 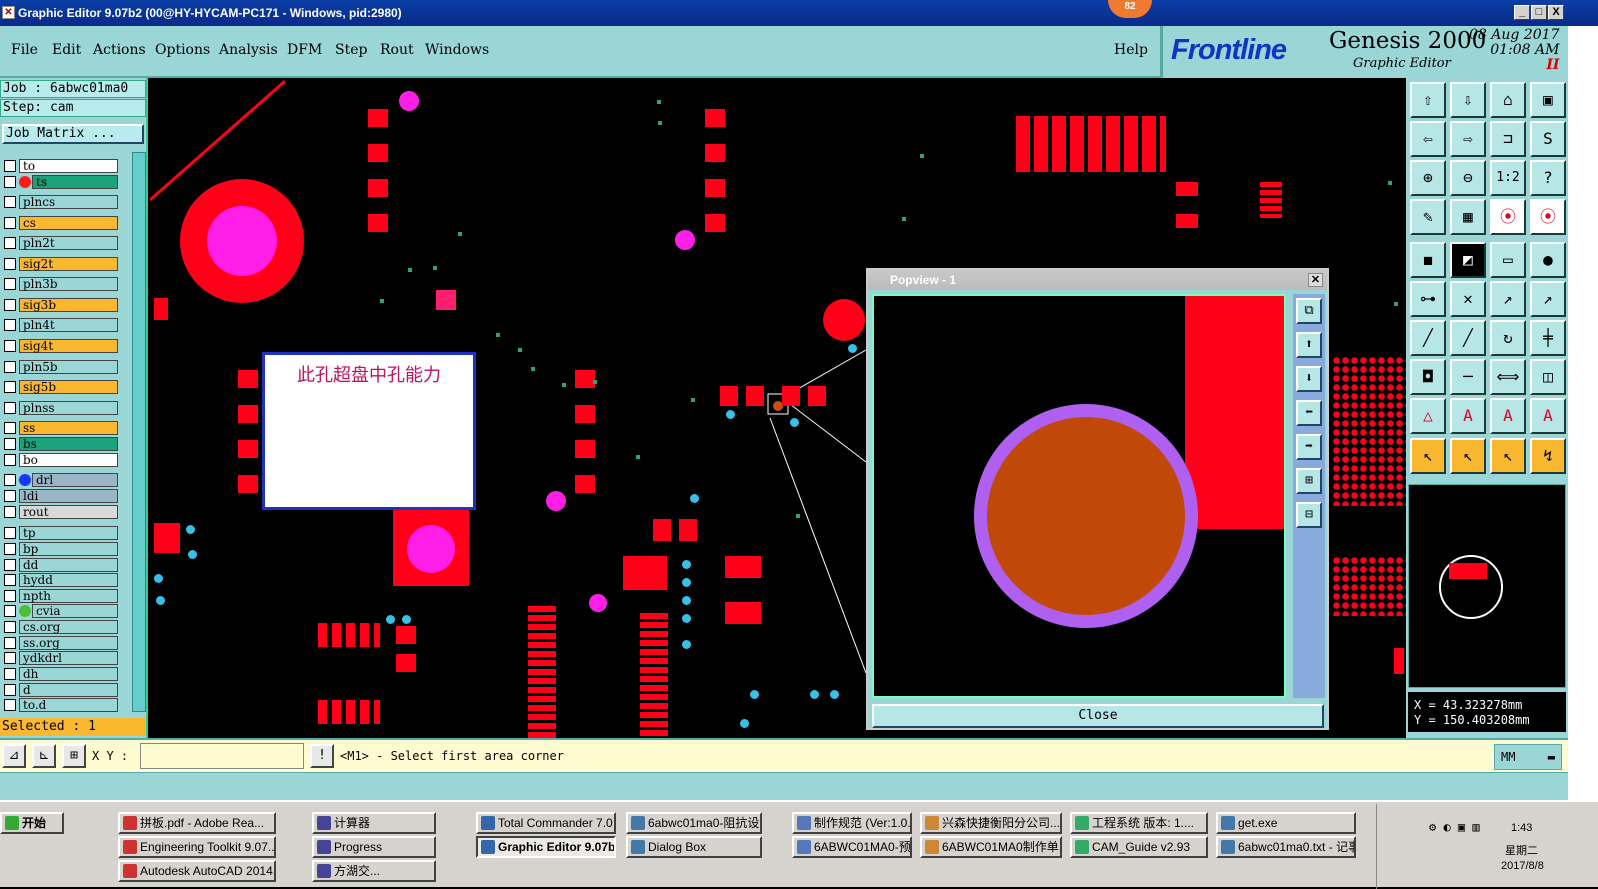 What do you see at coordinates (1468, 377) in the screenshot?
I see `hline-icon: ─` at bounding box center [1468, 377].